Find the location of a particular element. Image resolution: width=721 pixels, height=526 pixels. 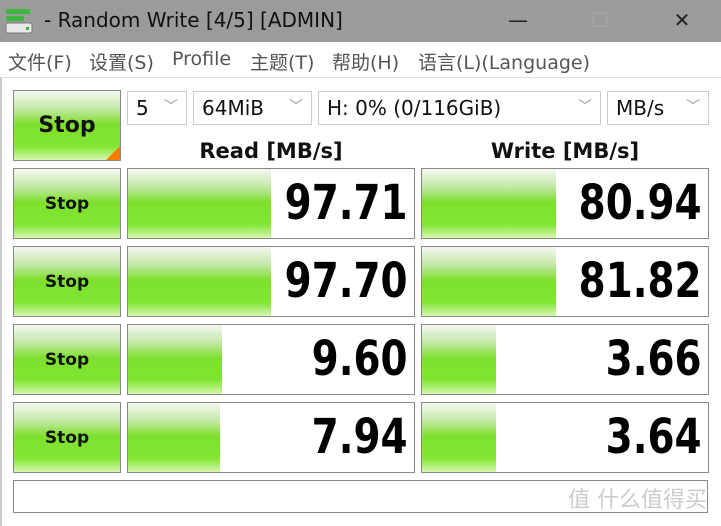

write-result-cell: 81.82 is located at coordinates (565, 281).